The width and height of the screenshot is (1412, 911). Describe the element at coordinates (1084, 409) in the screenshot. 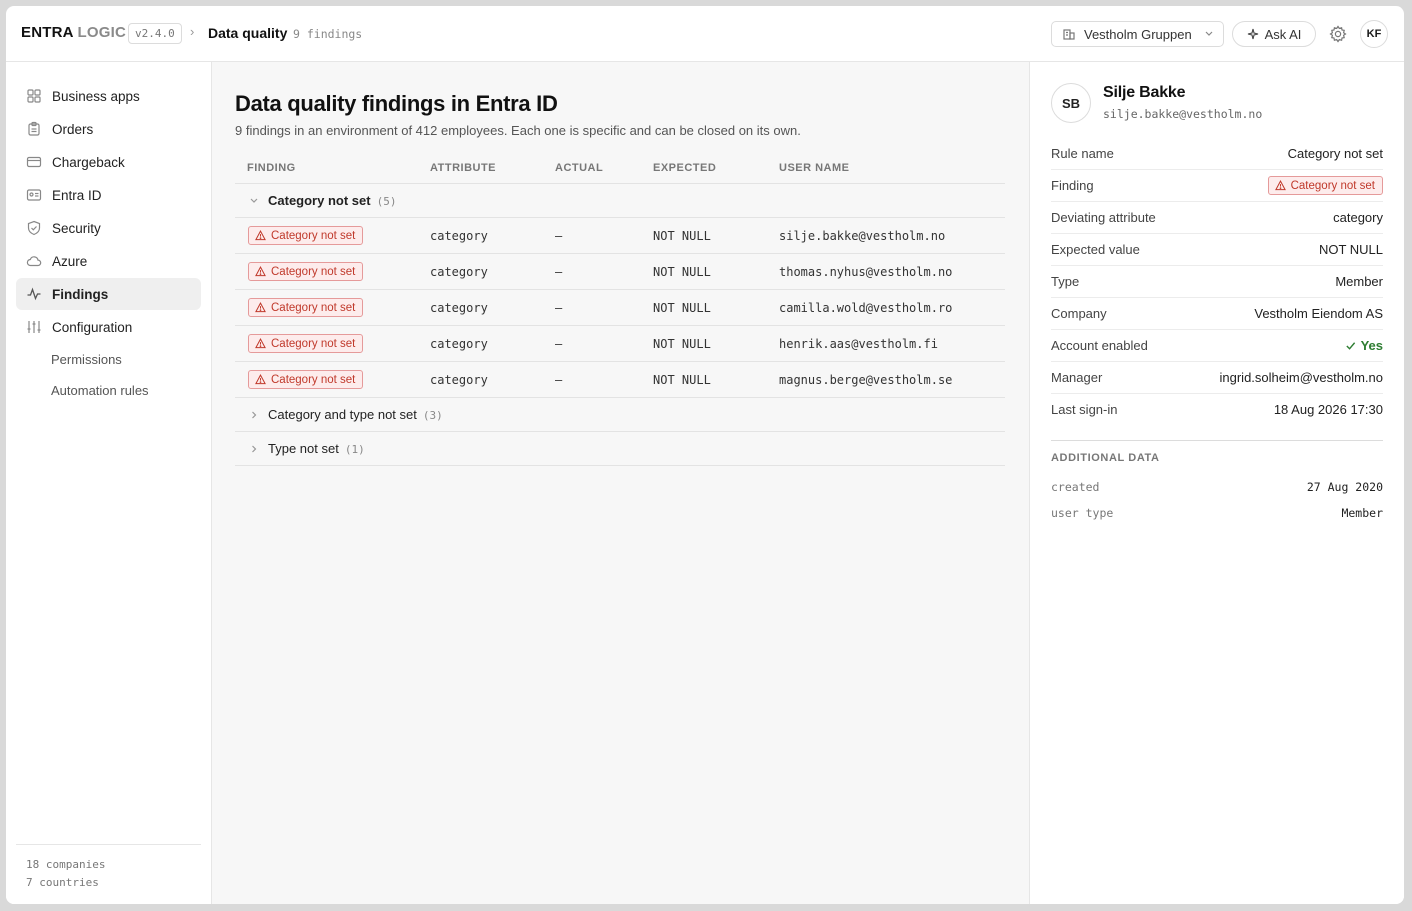

I see `detail-key: Last sign-in` at that location.